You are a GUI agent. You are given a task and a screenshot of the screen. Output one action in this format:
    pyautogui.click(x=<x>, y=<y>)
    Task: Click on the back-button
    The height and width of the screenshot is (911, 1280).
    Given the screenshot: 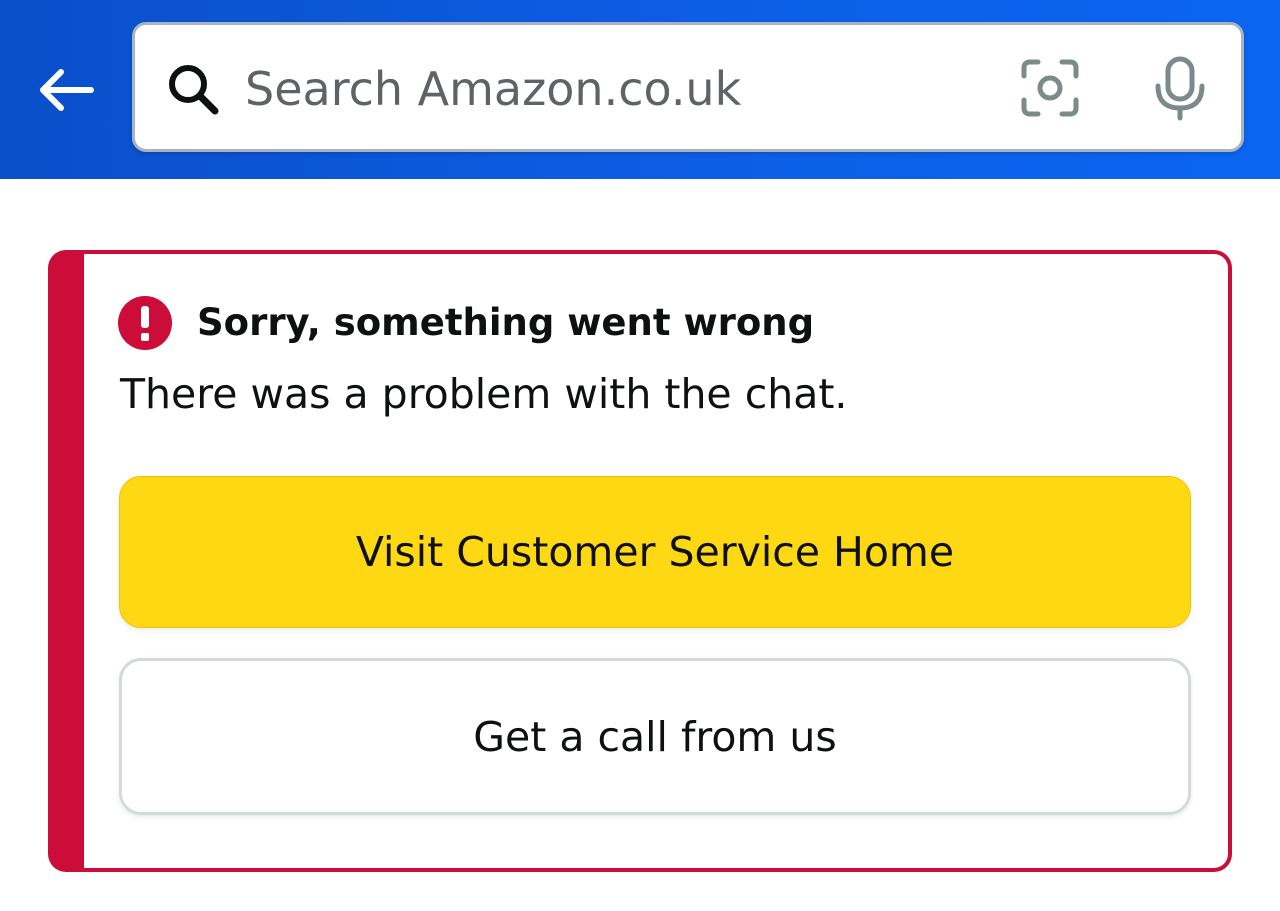 What is the action you would take?
    pyautogui.click(x=65, y=90)
    